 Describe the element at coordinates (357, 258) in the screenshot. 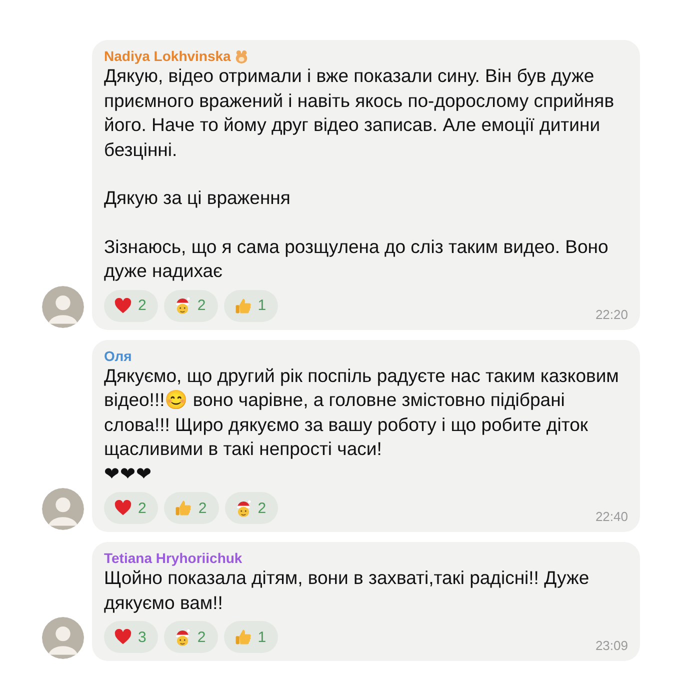

I see `message-text: Зізнаюсь, що я сама розщулена до сліз таким видео. Воно дуже надихає` at that location.